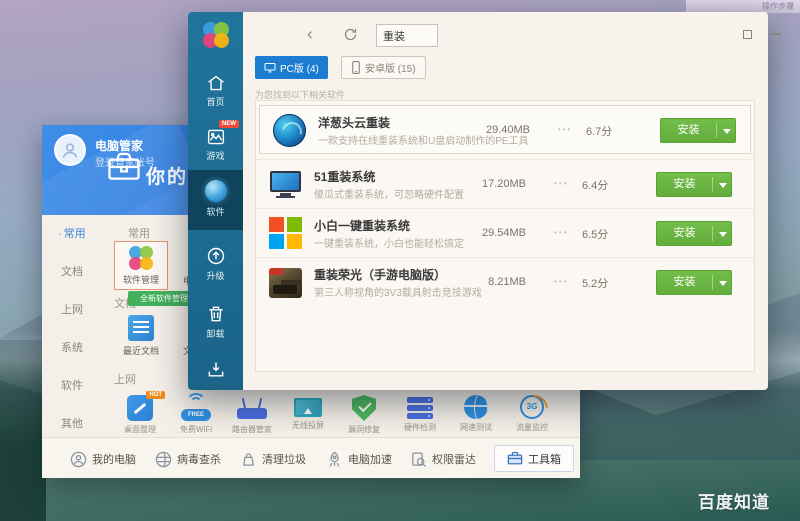  I want to click on shield-check-icon, so click(364, 408).